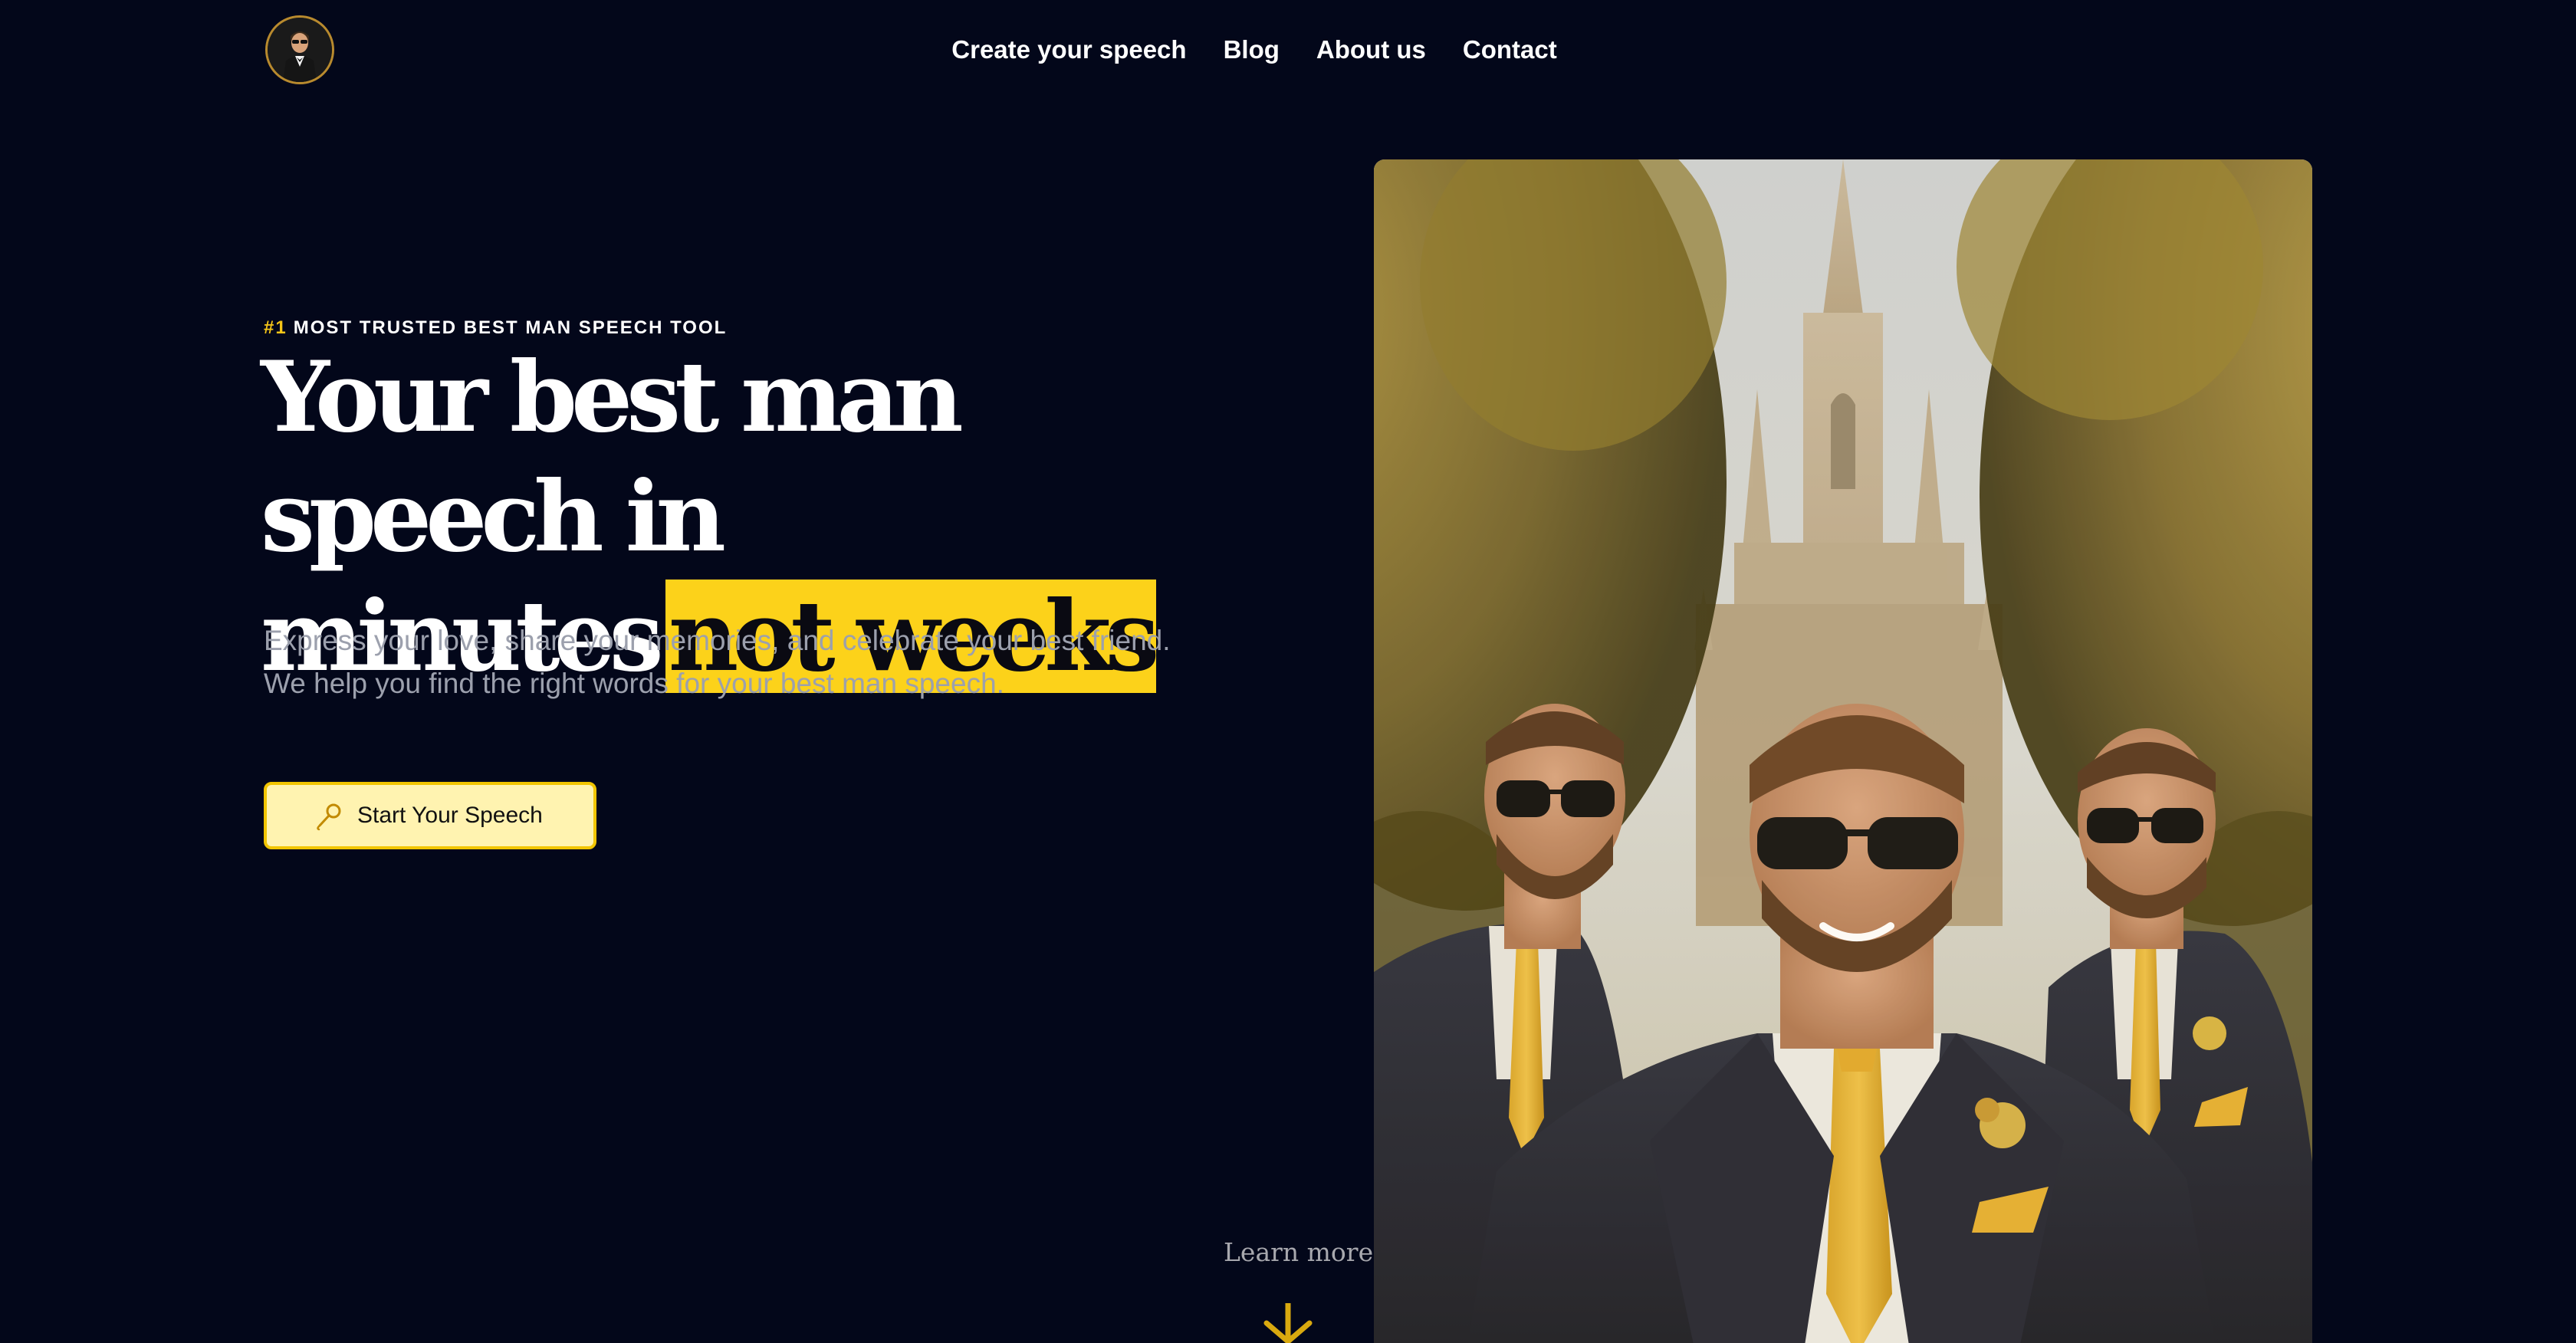 Image resolution: width=2576 pixels, height=1343 pixels. I want to click on hero-eyebrow: #1 MOST TRUSTED BEST MAN SPEECH TOOL, so click(496, 328).